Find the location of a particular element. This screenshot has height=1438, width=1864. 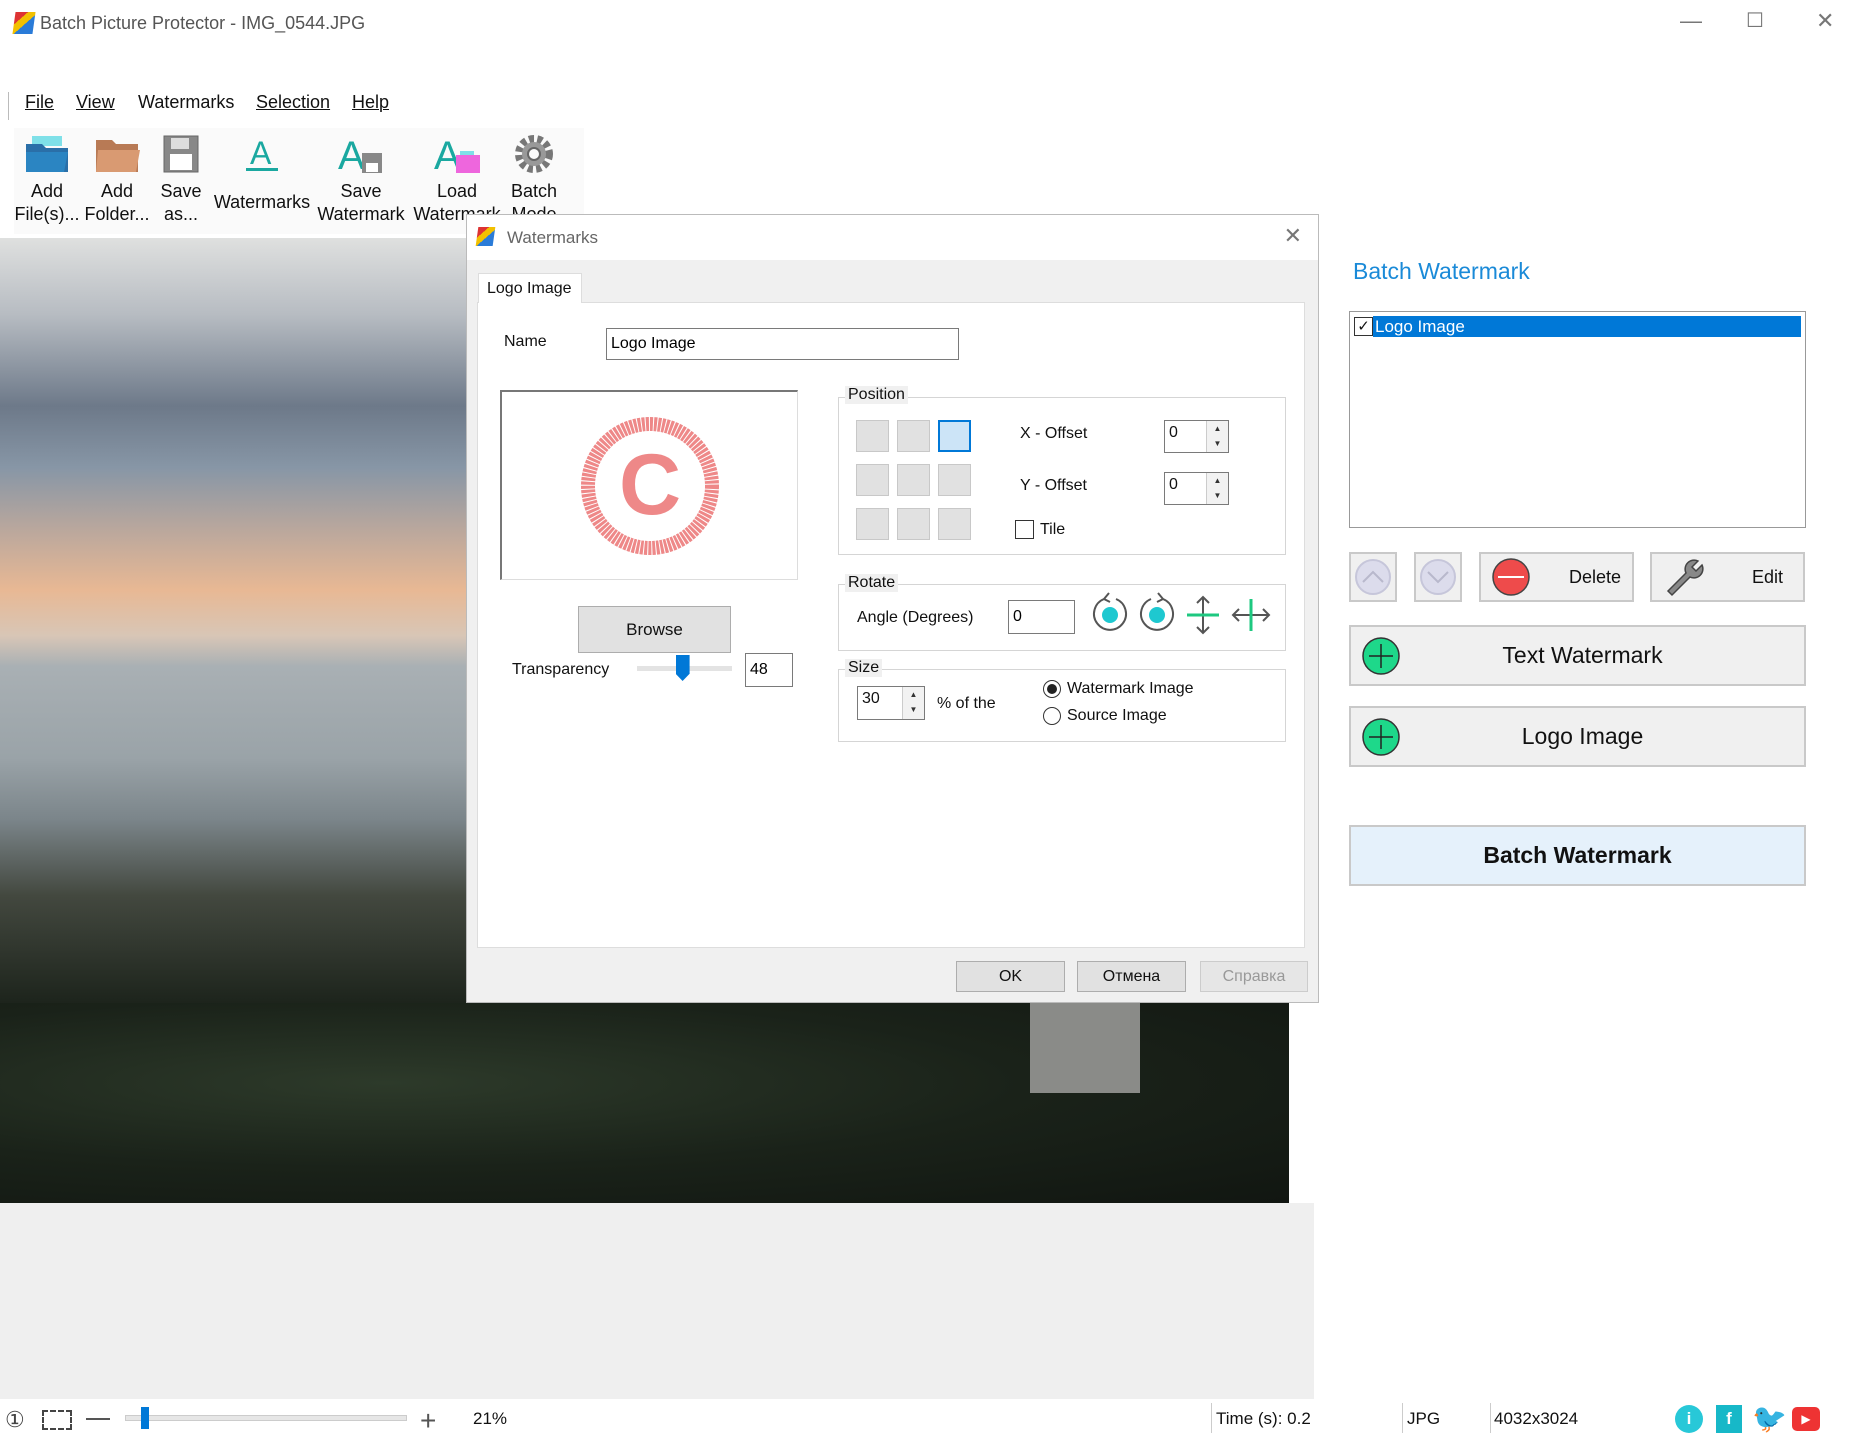

rotate-left-icon is located at coordinates (1110, 613).